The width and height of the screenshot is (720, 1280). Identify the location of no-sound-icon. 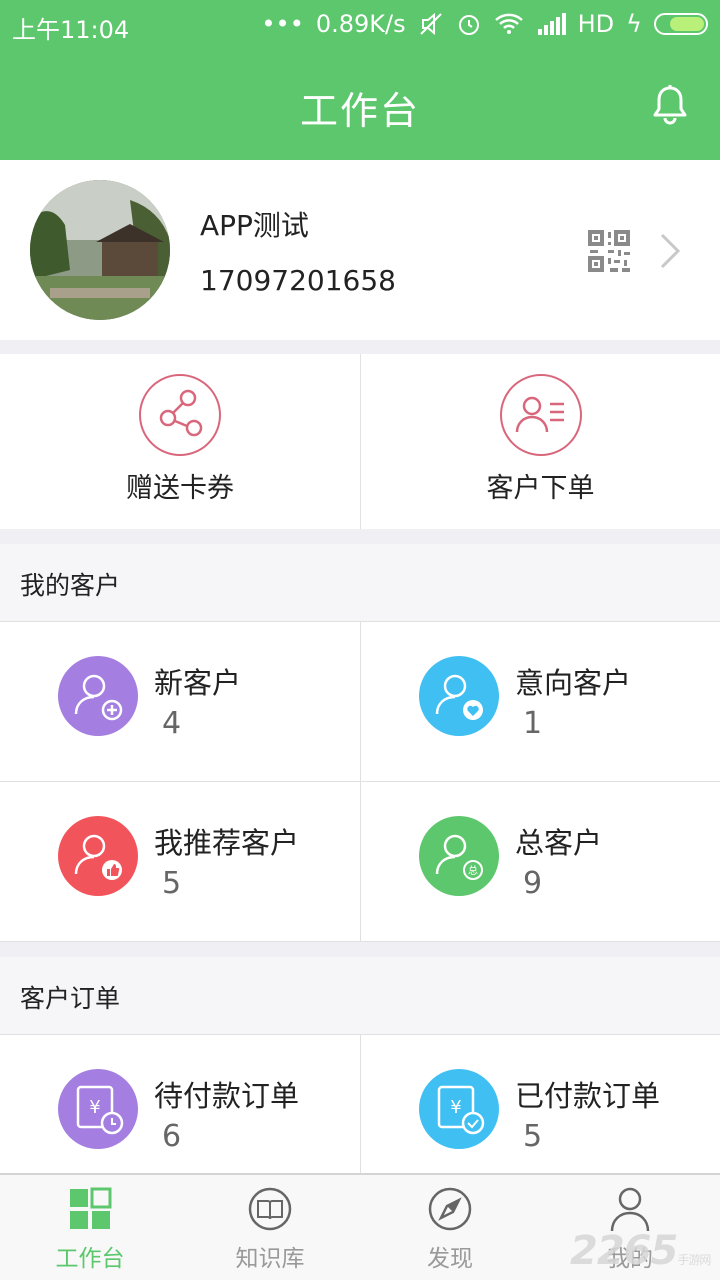
(430, 24).